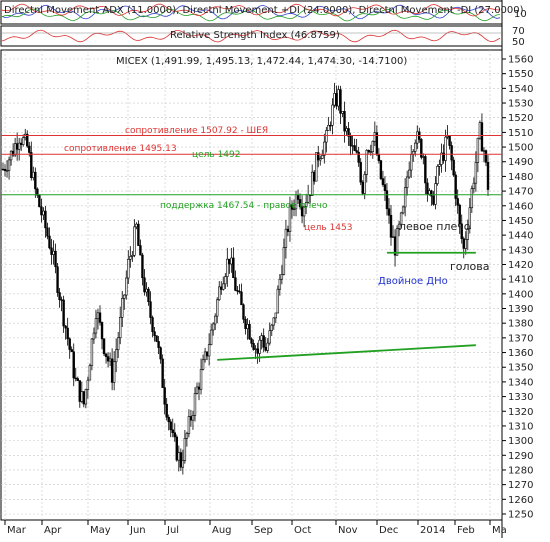 The height and width of the screenshot is (542, 550). What do you see at coordinates (466, 530) in the screenshot?
I see `x-tick-label: Feb` at bounding box center [466, 530].